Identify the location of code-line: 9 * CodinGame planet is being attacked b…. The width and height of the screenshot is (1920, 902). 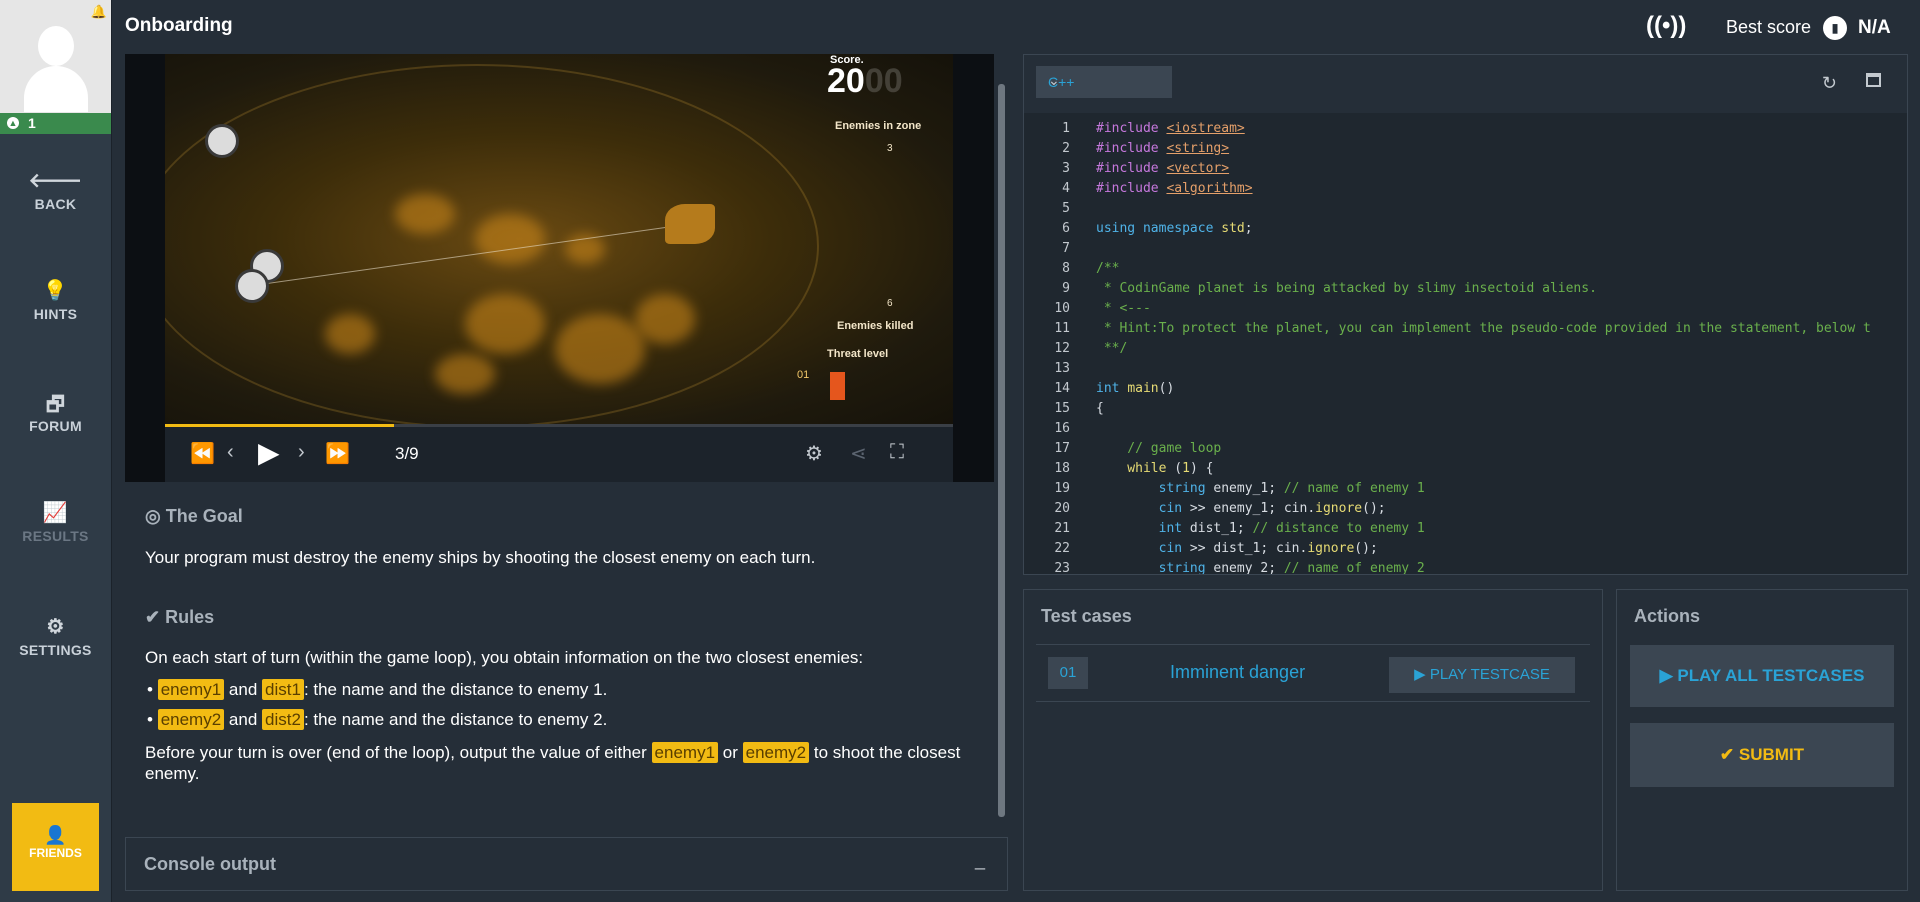
(1465, 291).